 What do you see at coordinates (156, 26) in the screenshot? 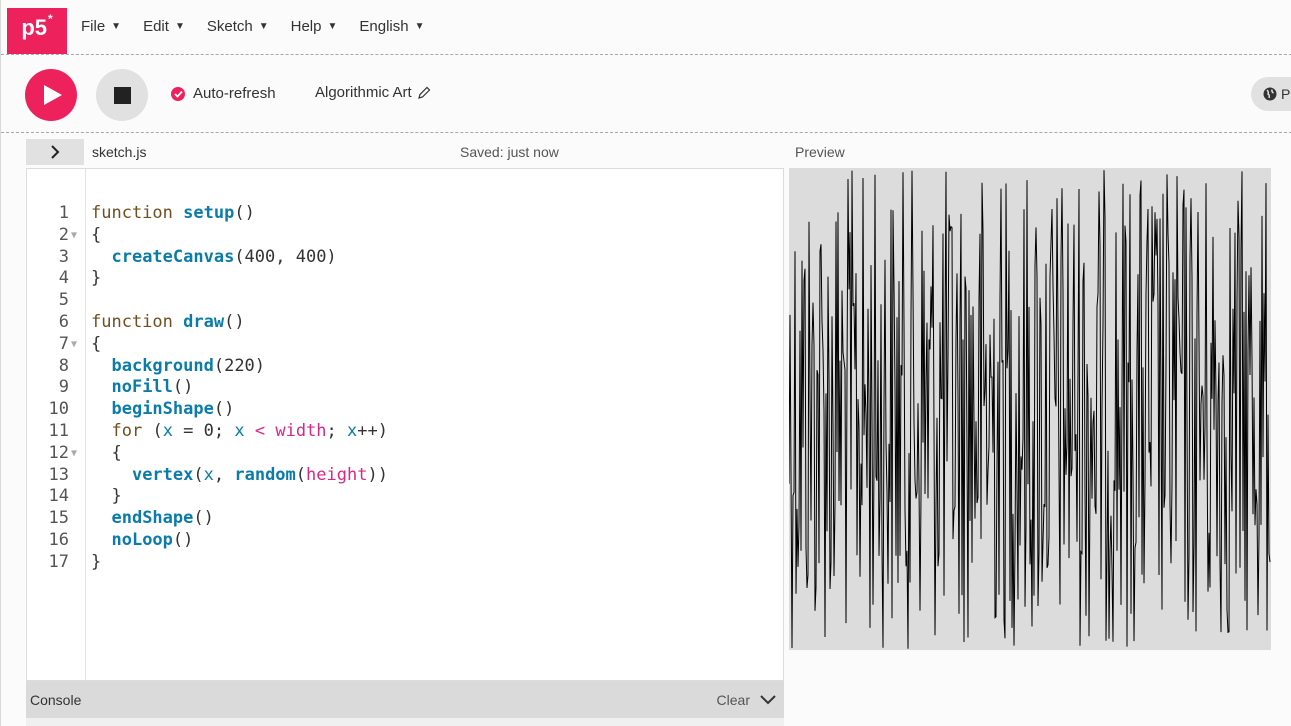
I see `menu-edit-label: Edit` at bounding box center [156, 26].